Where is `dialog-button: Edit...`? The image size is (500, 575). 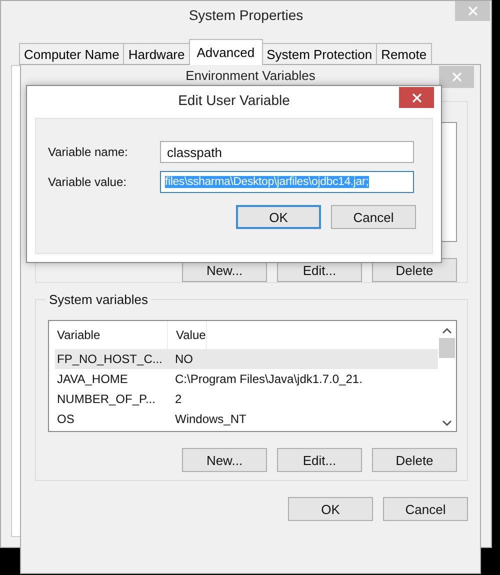 dialog-button: Edit... is located at coordinates (319, 460).